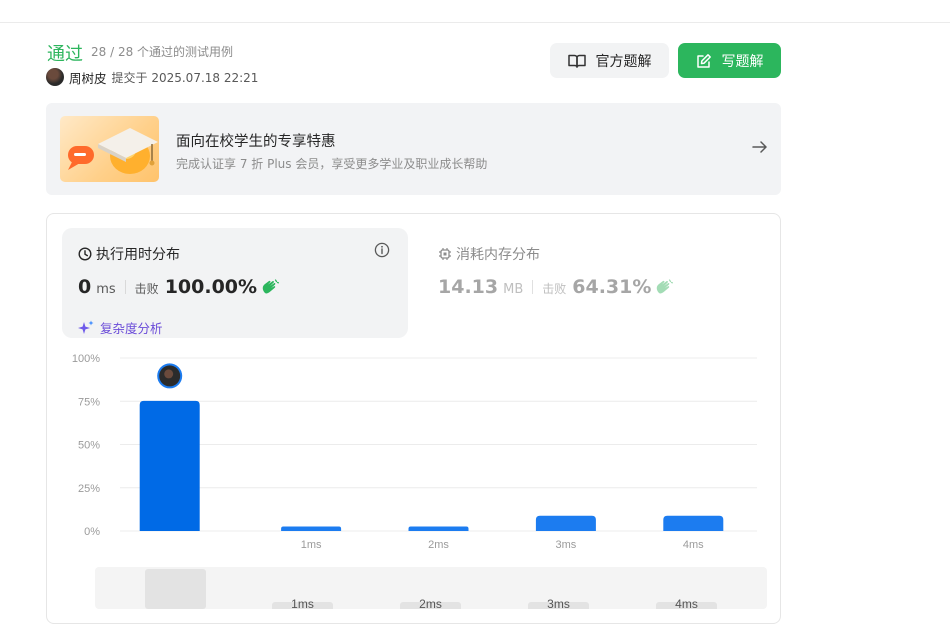  I want to click on official-solution-label: 官方题解, so click(623, 61).